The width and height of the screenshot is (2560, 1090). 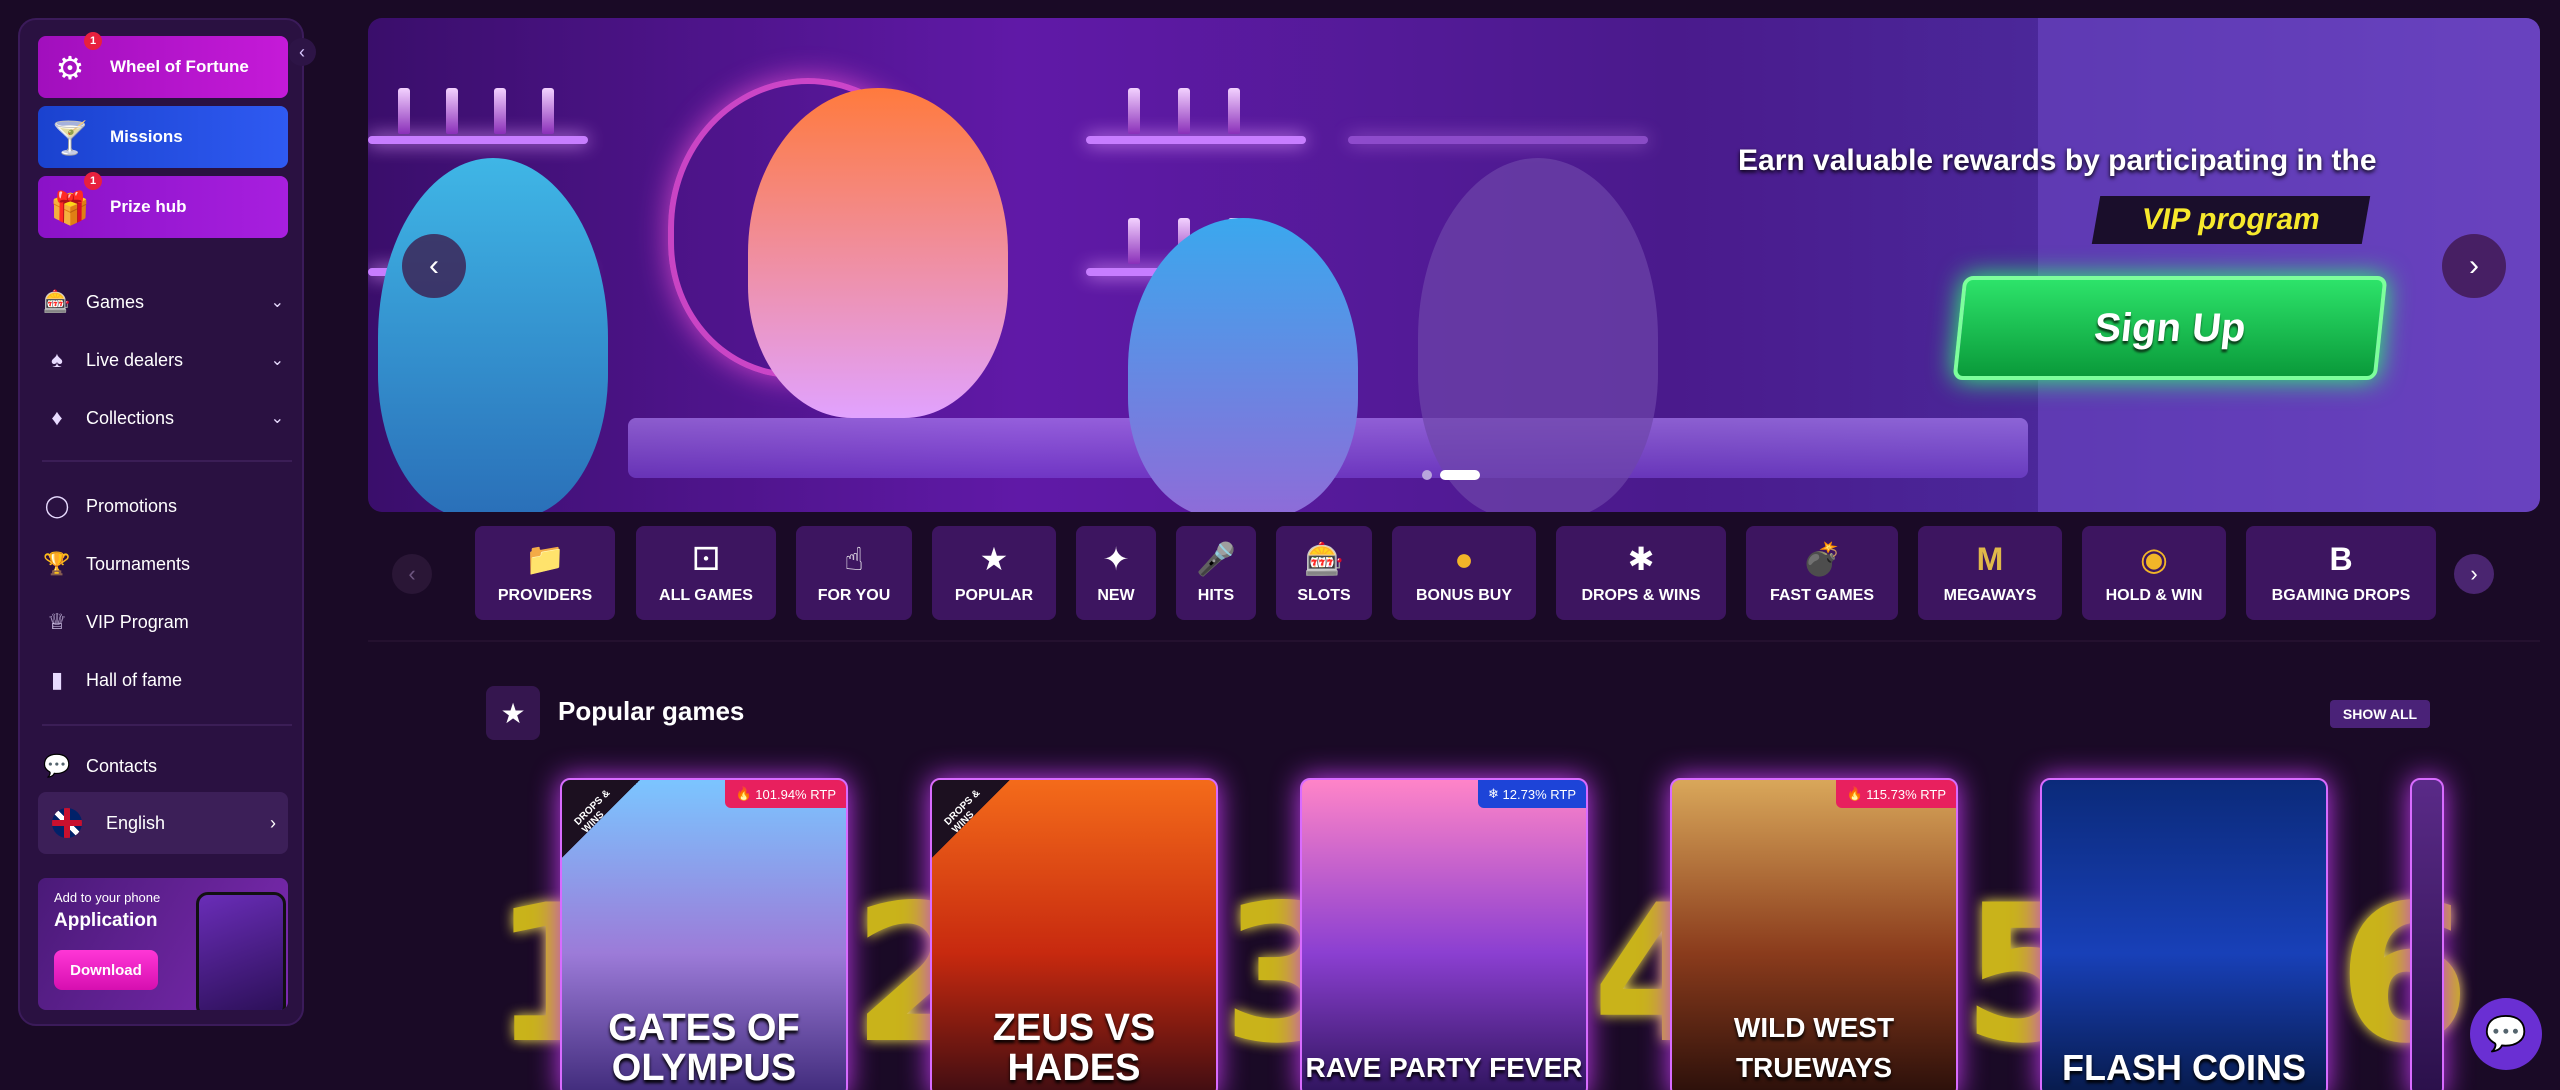 I want to click on sidebar-item-hall-of-fame: ▮ Hall of fame, so click(x=167, y=680).